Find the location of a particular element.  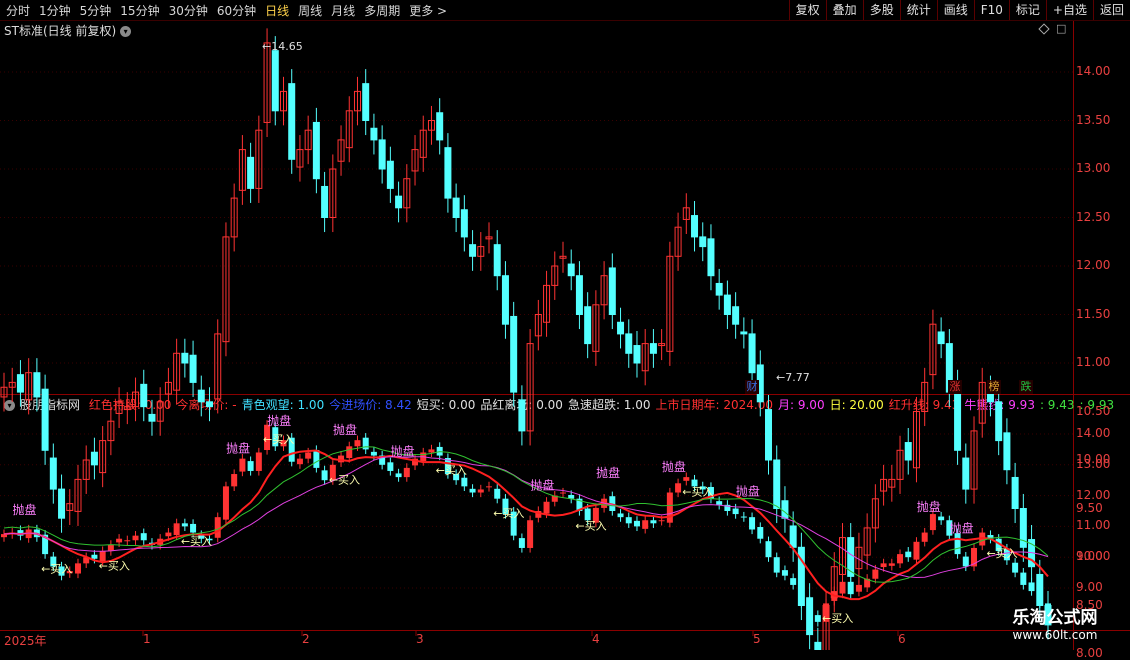

info-badge: 涨 is located at coordinates (955, 387).